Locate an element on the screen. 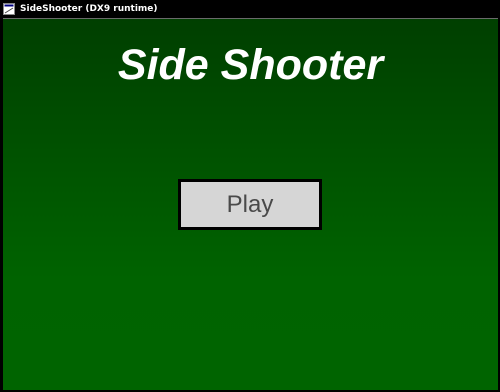 This screenshot has width=500, height=392. play-button: Play is located at coordinates (250, 204).